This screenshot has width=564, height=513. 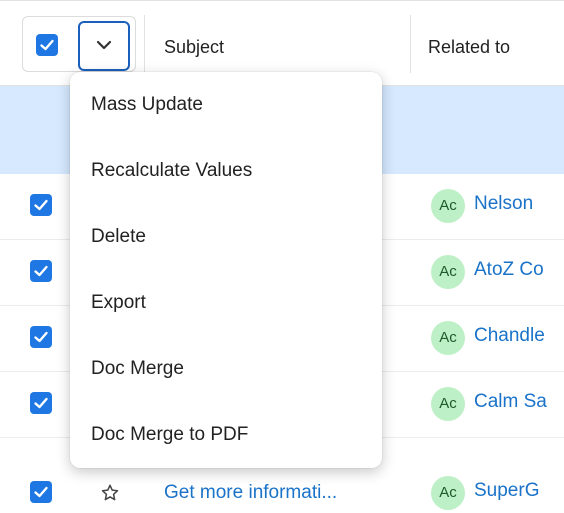 What do you see at coordinates (226, 237) in the screenshot?
I see `menu-item-delete: Delete` at bounding box center [226, 237].